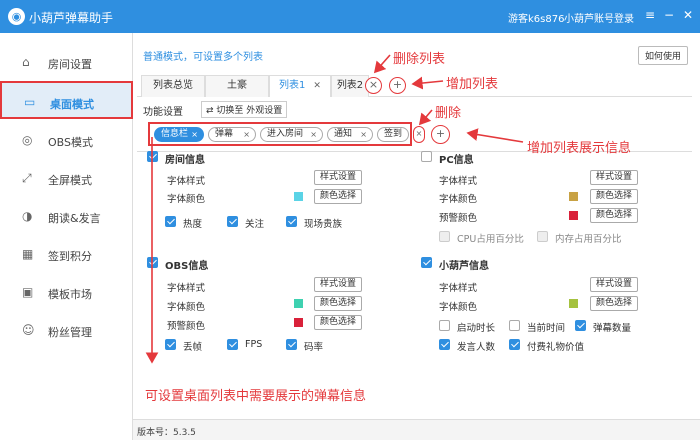 This screenshot has height=440, width=700. Describe the element at coordinates (419, 134) in the screenshot. I see `delete-tag-button: ×` at that location.